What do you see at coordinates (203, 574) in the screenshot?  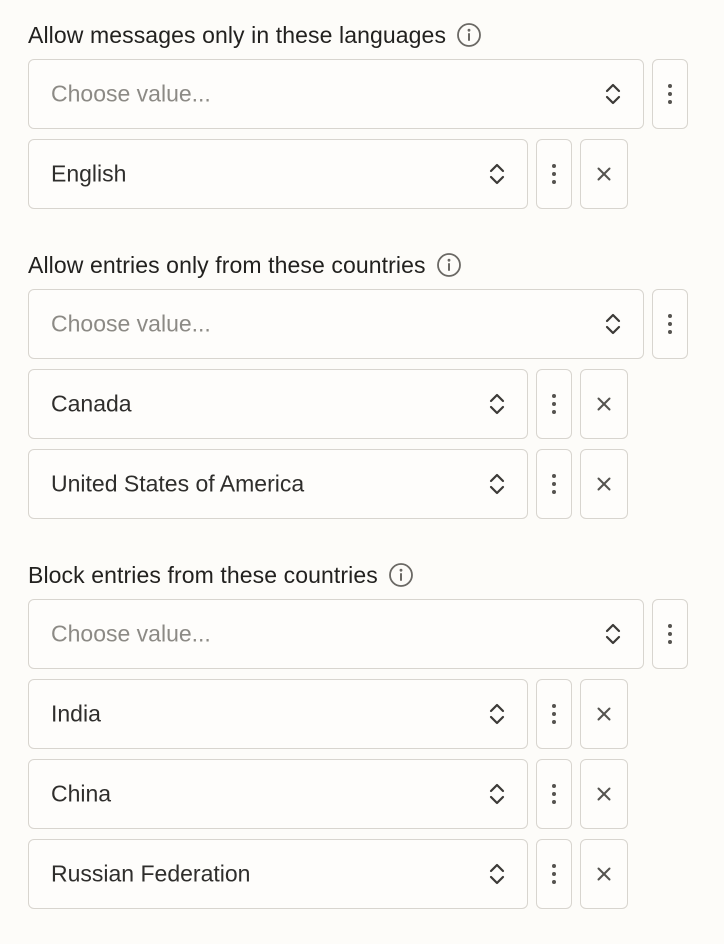 I see `blocked-countries-label-text: Block entries from these countries` at bounding box center [203, 574].